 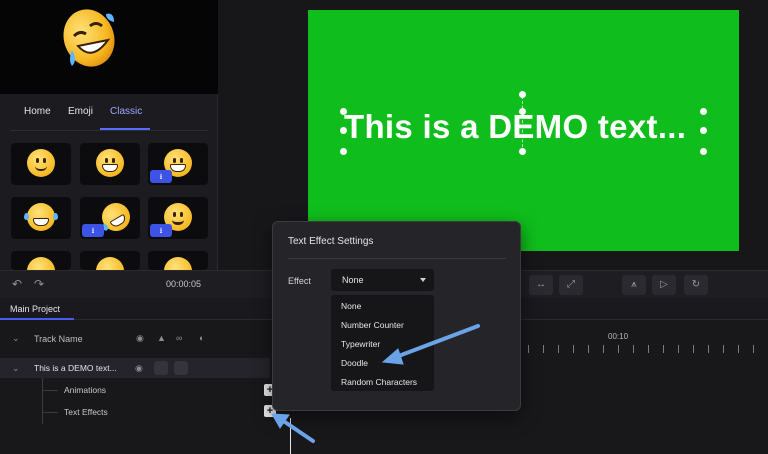 I want to click on effect-selected-value: None, so click(x=353, y=280).